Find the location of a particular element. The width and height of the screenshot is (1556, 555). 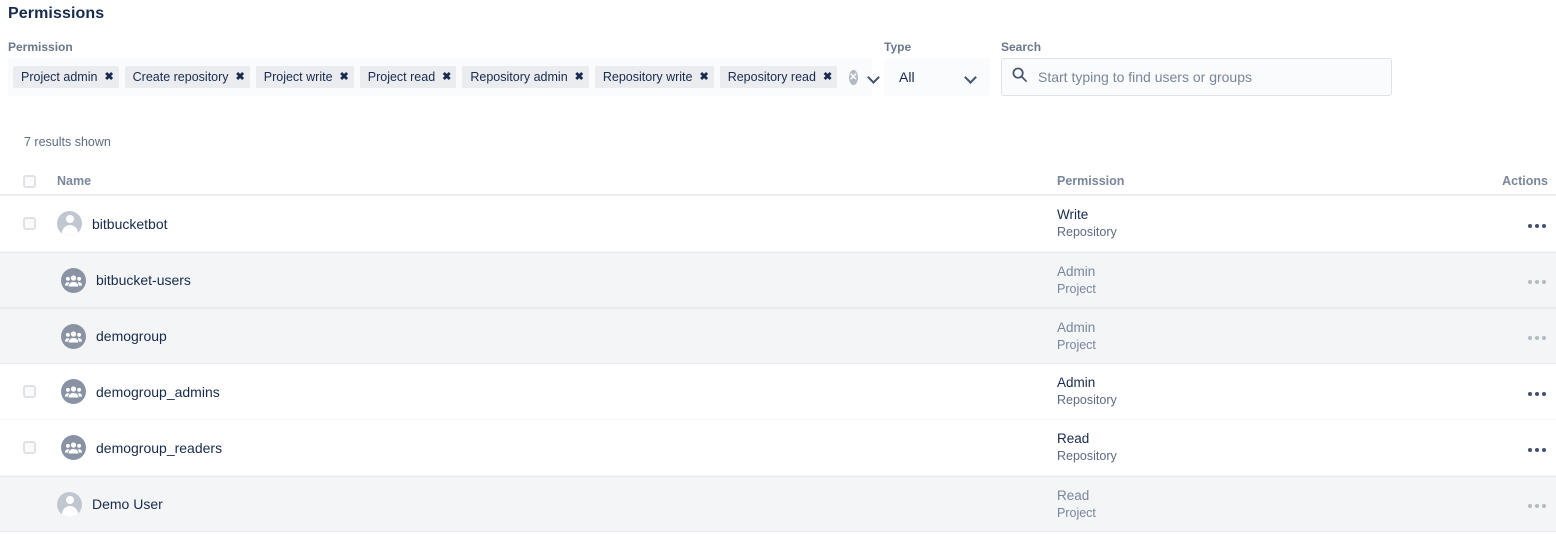

column-header-actions: Actions is located at coordinates (1525, 181).